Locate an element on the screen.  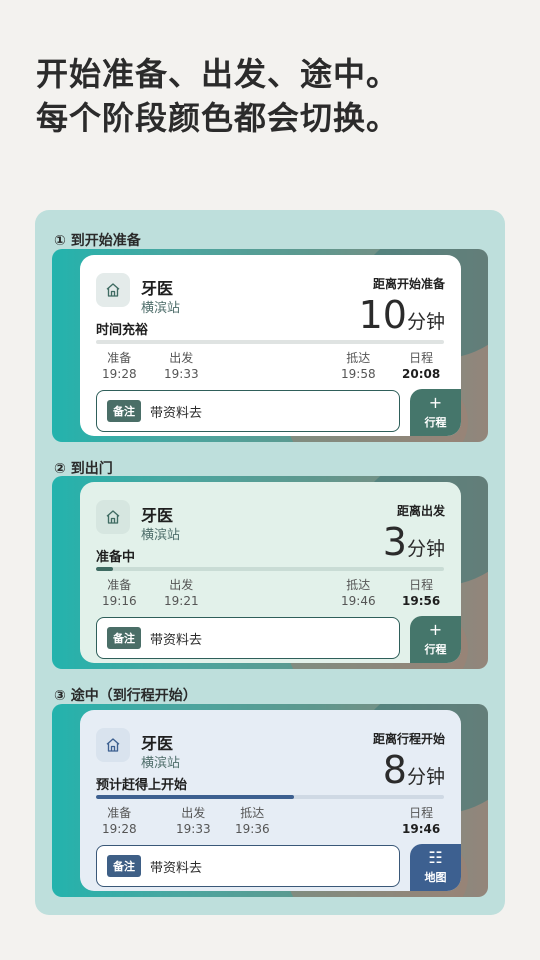
timeline-schedule: 日程 19:56 is located at coordinates (421, 593).